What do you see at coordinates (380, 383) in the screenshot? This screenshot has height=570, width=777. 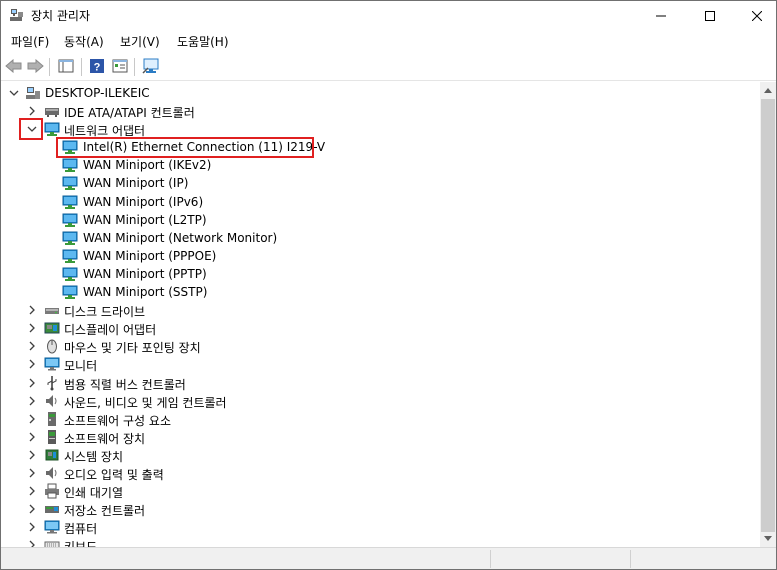 I see `tree-category-row: 범용 직렬 버스 컨트롤러` at bounding box center [380, 383].